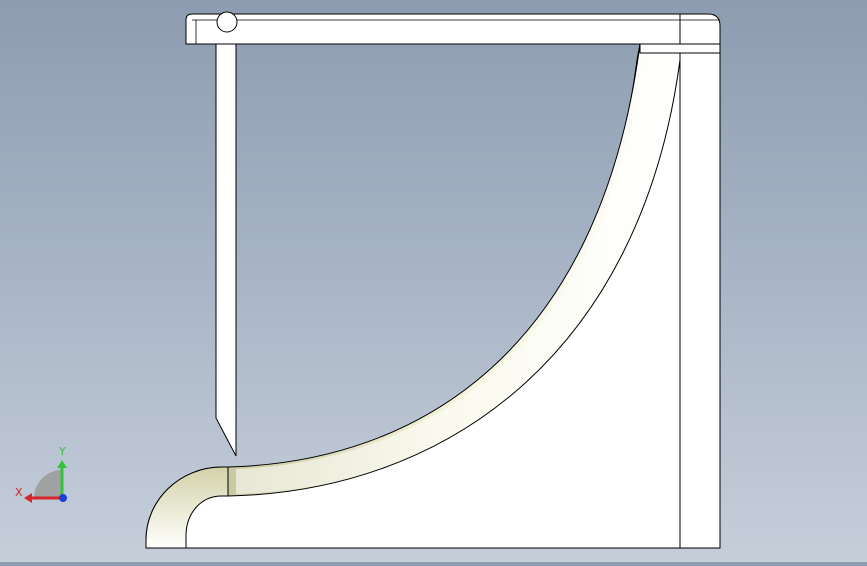 Image resolution: width=867 pixels, height=566 pixels. Describe the element at coordinates (48, 484) in the screenshot. I see `triad-plane-quadrant` at that location.